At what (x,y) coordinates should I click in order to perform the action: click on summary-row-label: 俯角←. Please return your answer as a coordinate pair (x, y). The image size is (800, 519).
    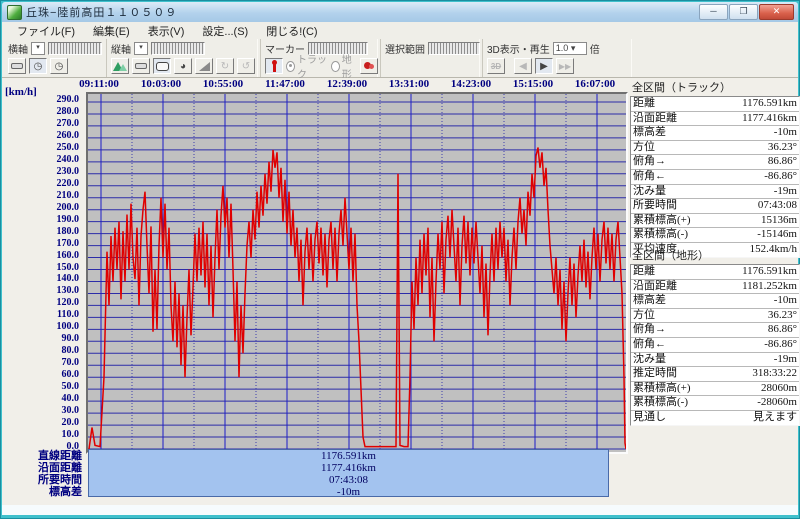
    Looking at the image, I should click on (649, 343).